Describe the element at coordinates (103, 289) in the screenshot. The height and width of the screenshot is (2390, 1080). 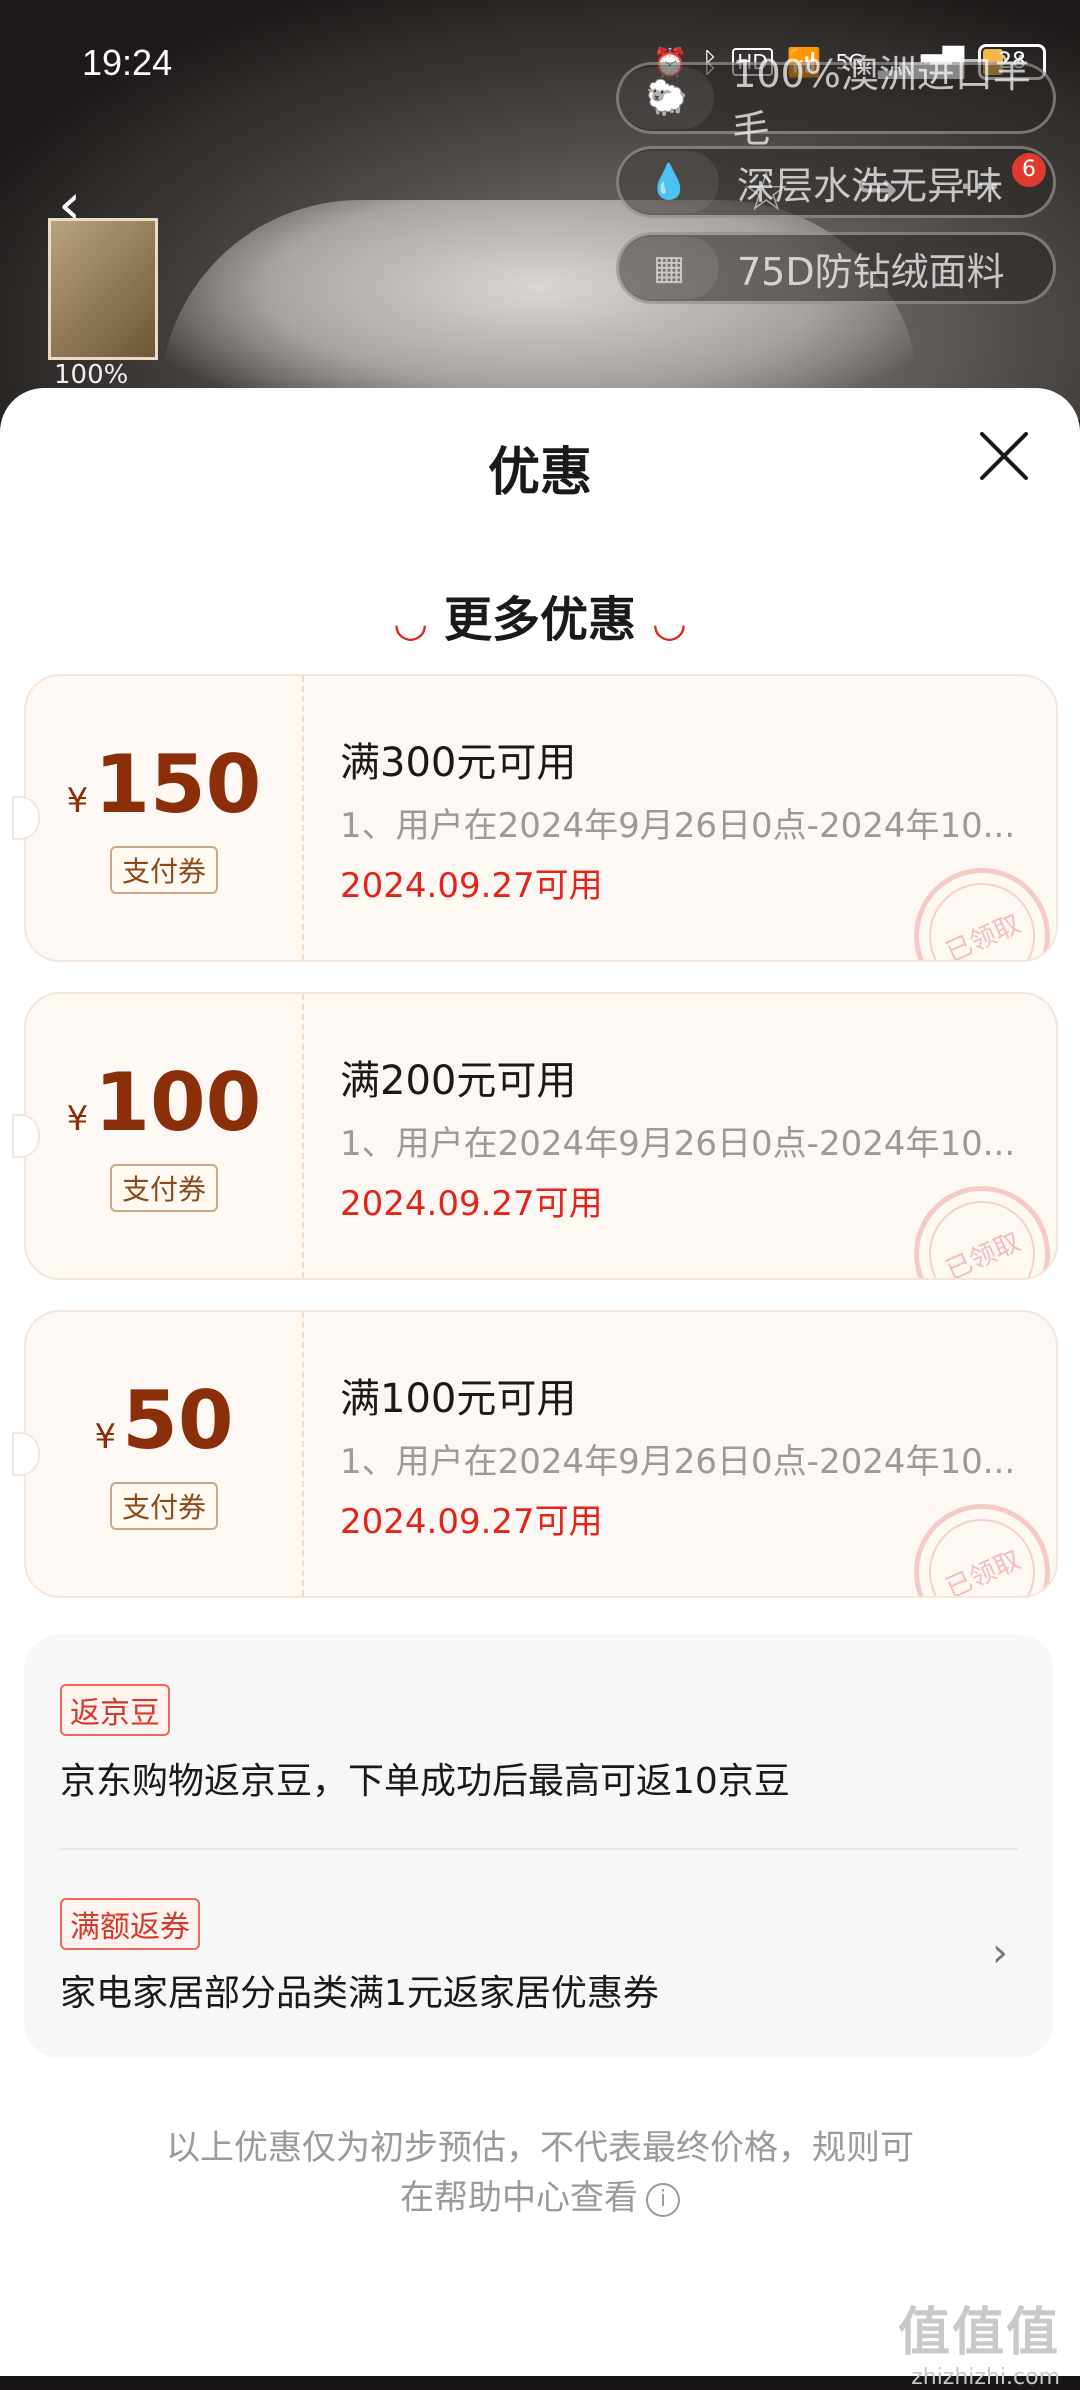
I see `product-thumbnail` at that location.